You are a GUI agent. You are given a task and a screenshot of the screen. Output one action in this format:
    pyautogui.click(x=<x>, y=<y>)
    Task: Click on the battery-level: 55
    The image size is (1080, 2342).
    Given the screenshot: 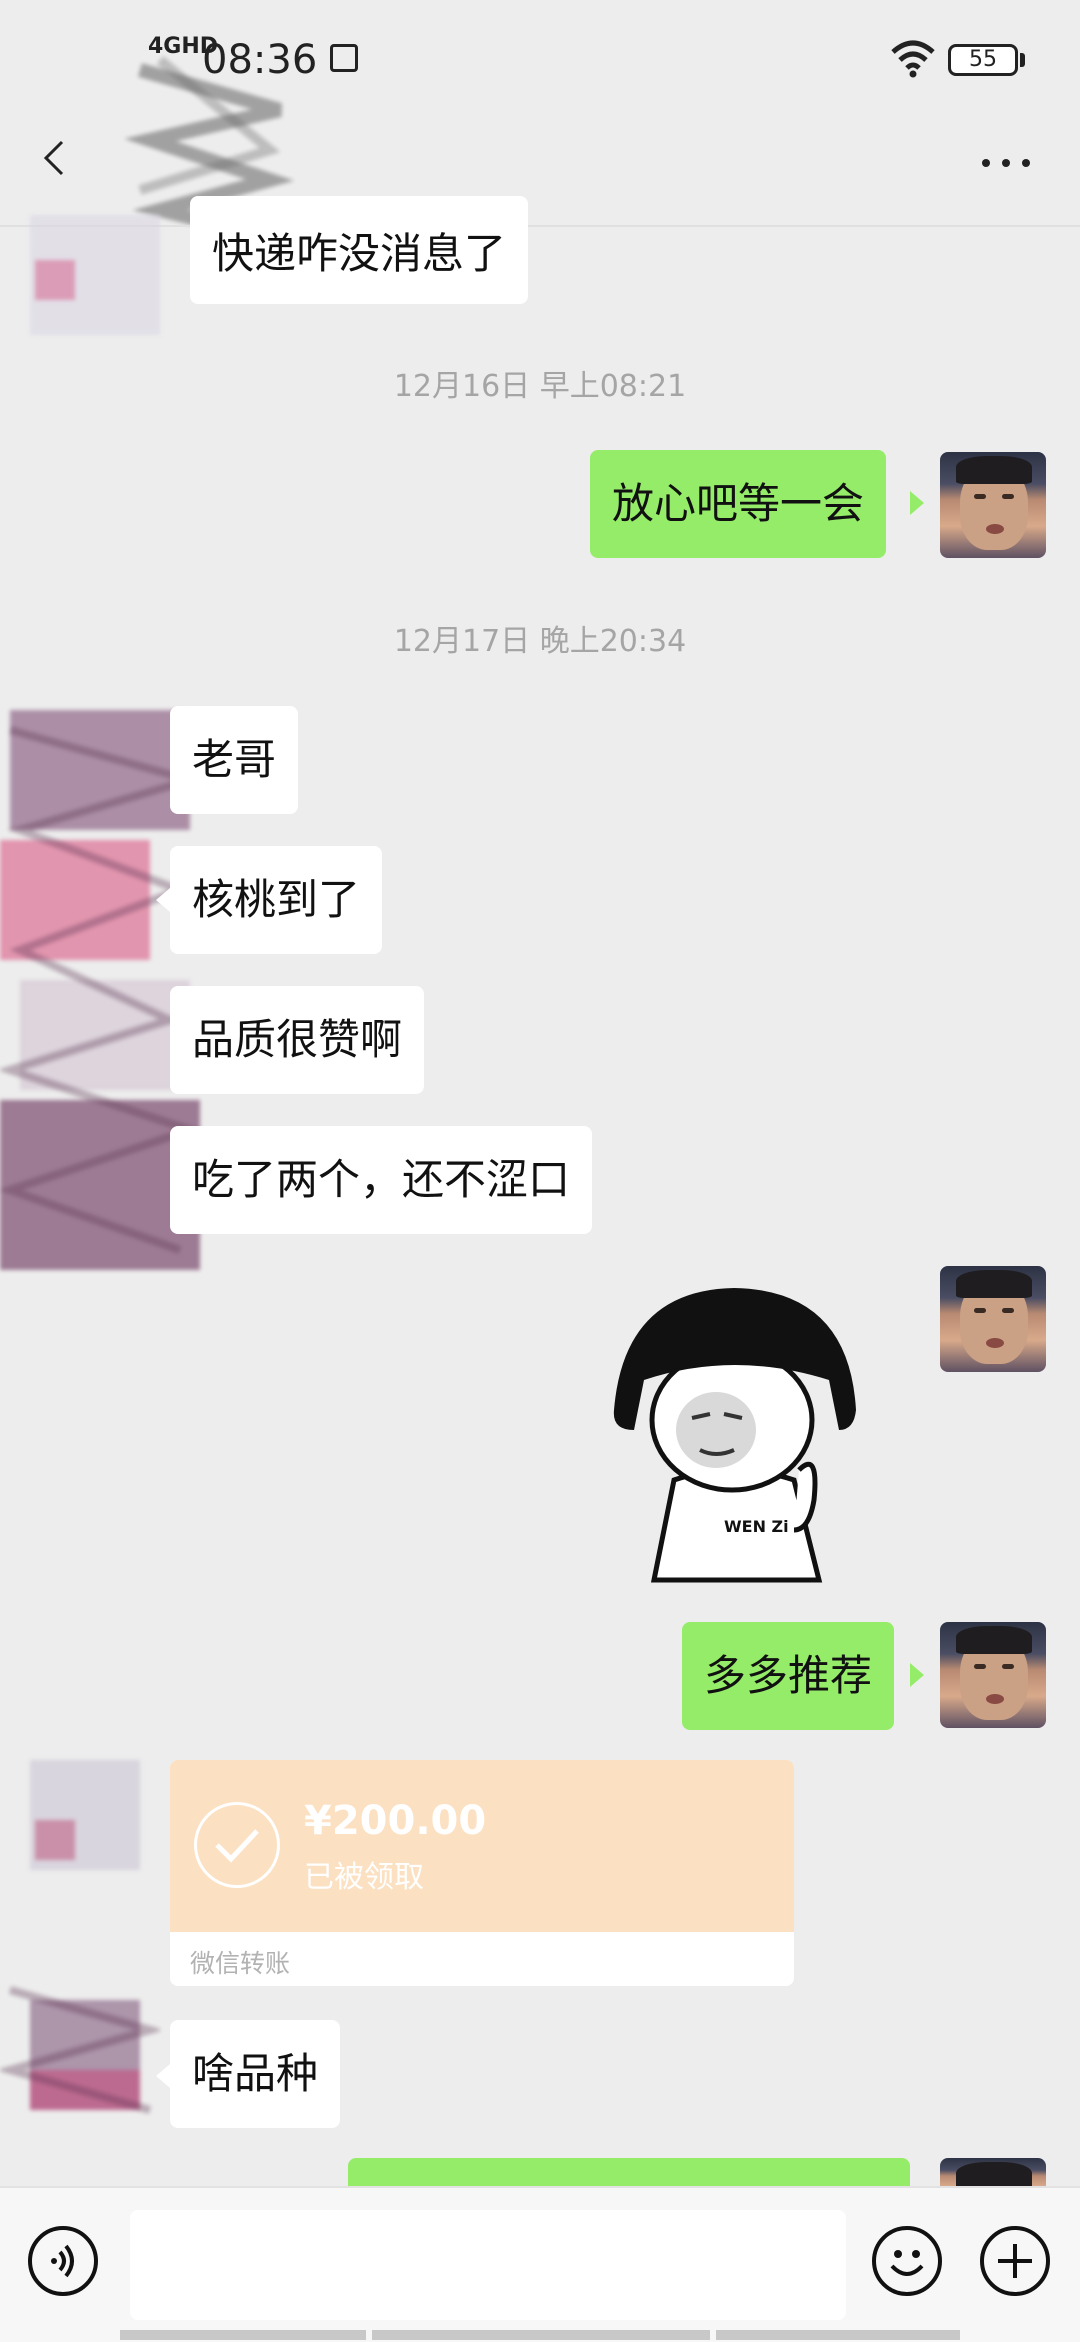 What is the action you would take?
    pyautogui.click(x=983, y=59)
    